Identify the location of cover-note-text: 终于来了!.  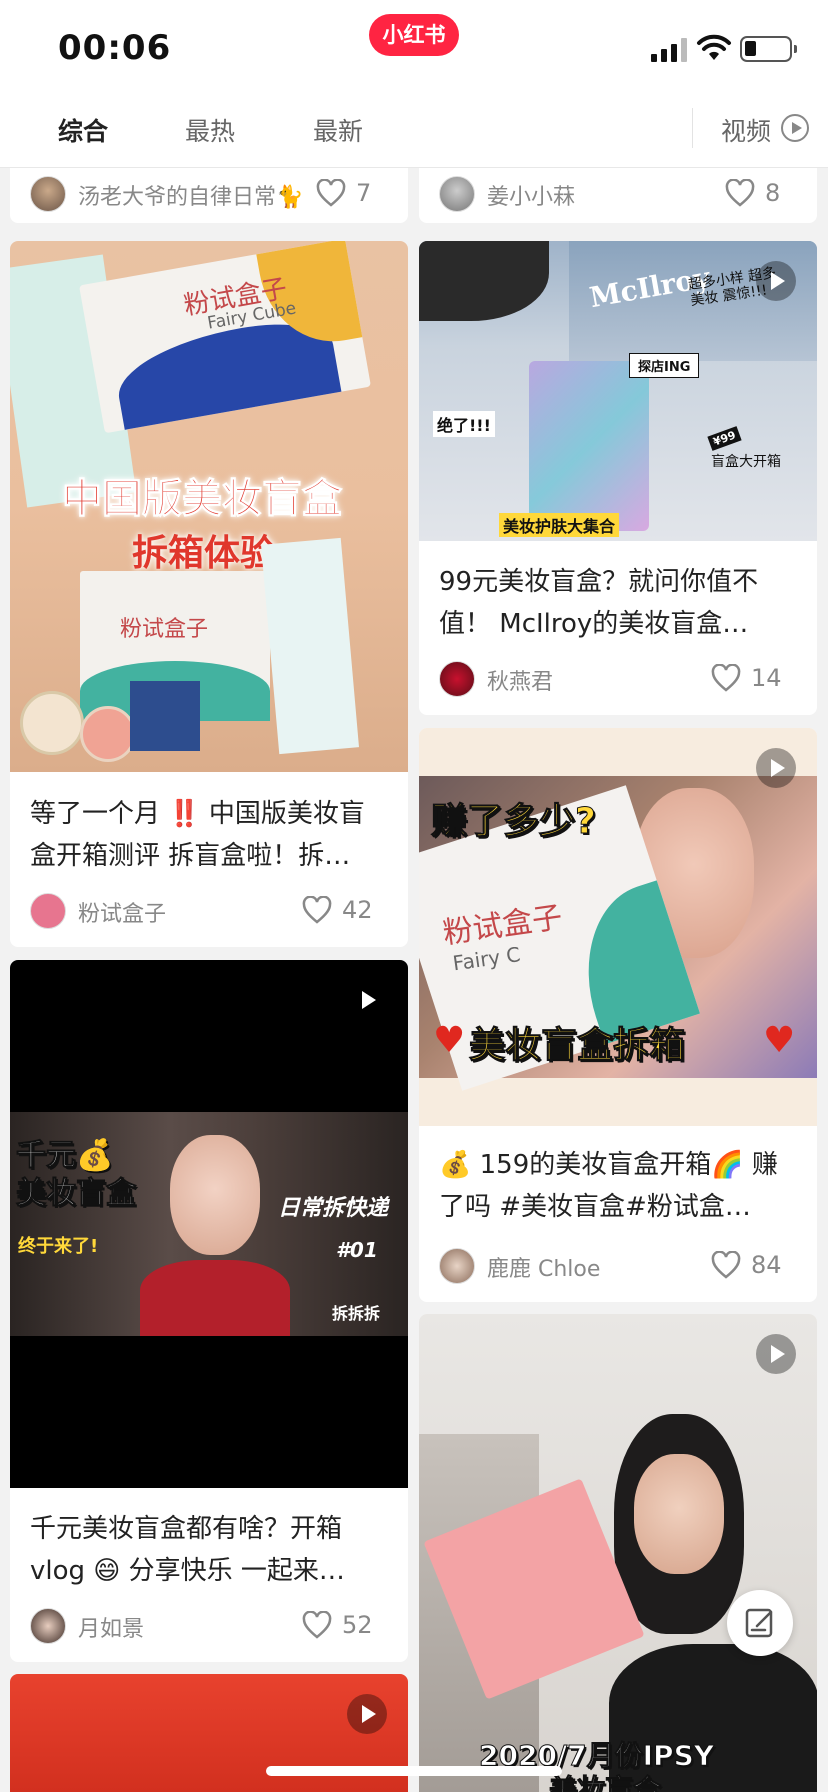
(58, 1246).